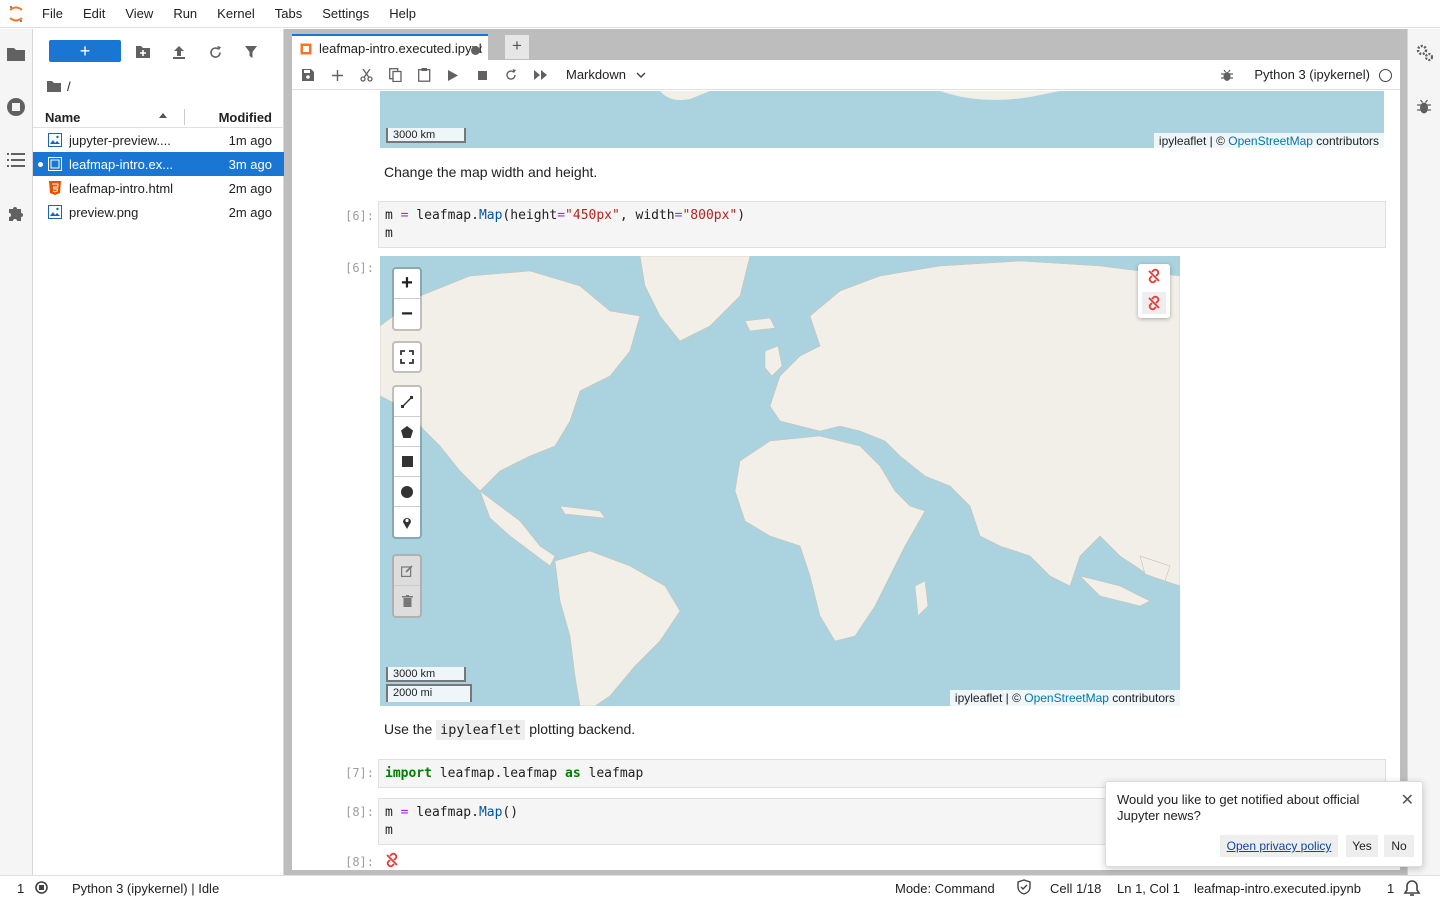 This screenshot has height=900, width=1440. What do you see at coordinates (395, 75) in the screenshot?
I see `copy-icon` at bounding box center [395, 75].